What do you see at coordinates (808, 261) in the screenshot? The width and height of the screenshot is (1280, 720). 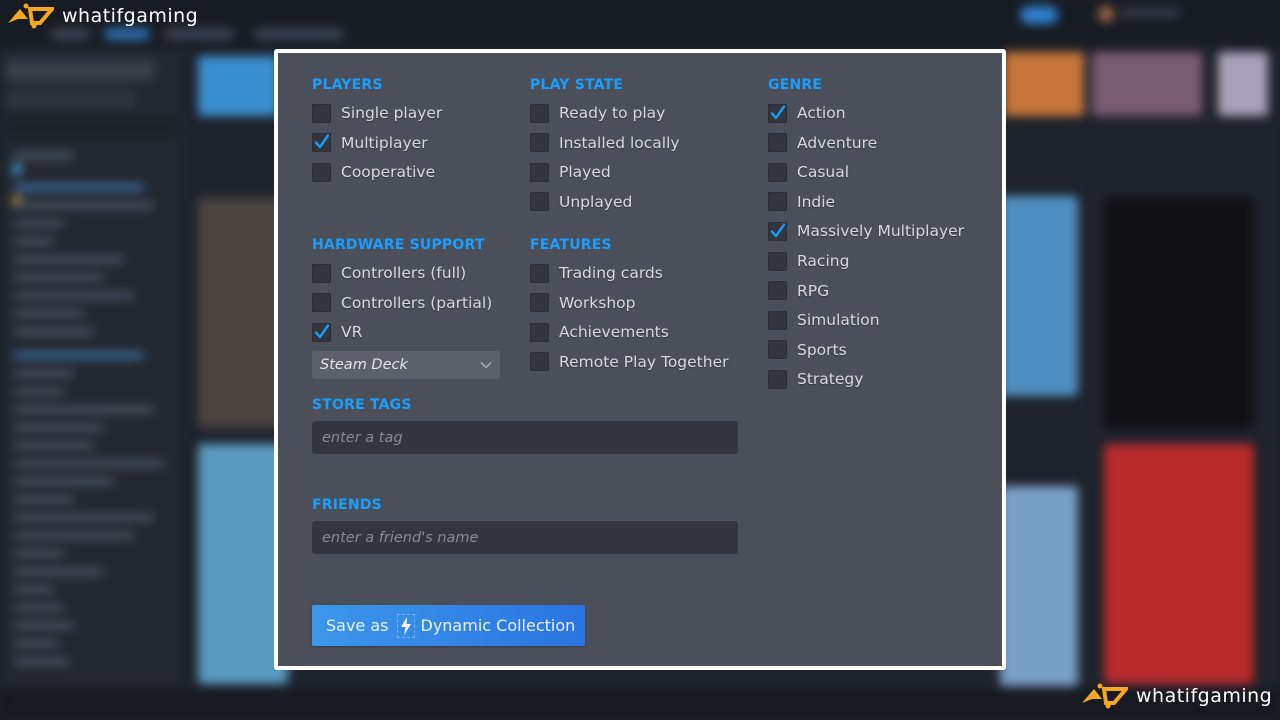 I see `filter-option-racing: Racing` at bounding box center [808, 261].